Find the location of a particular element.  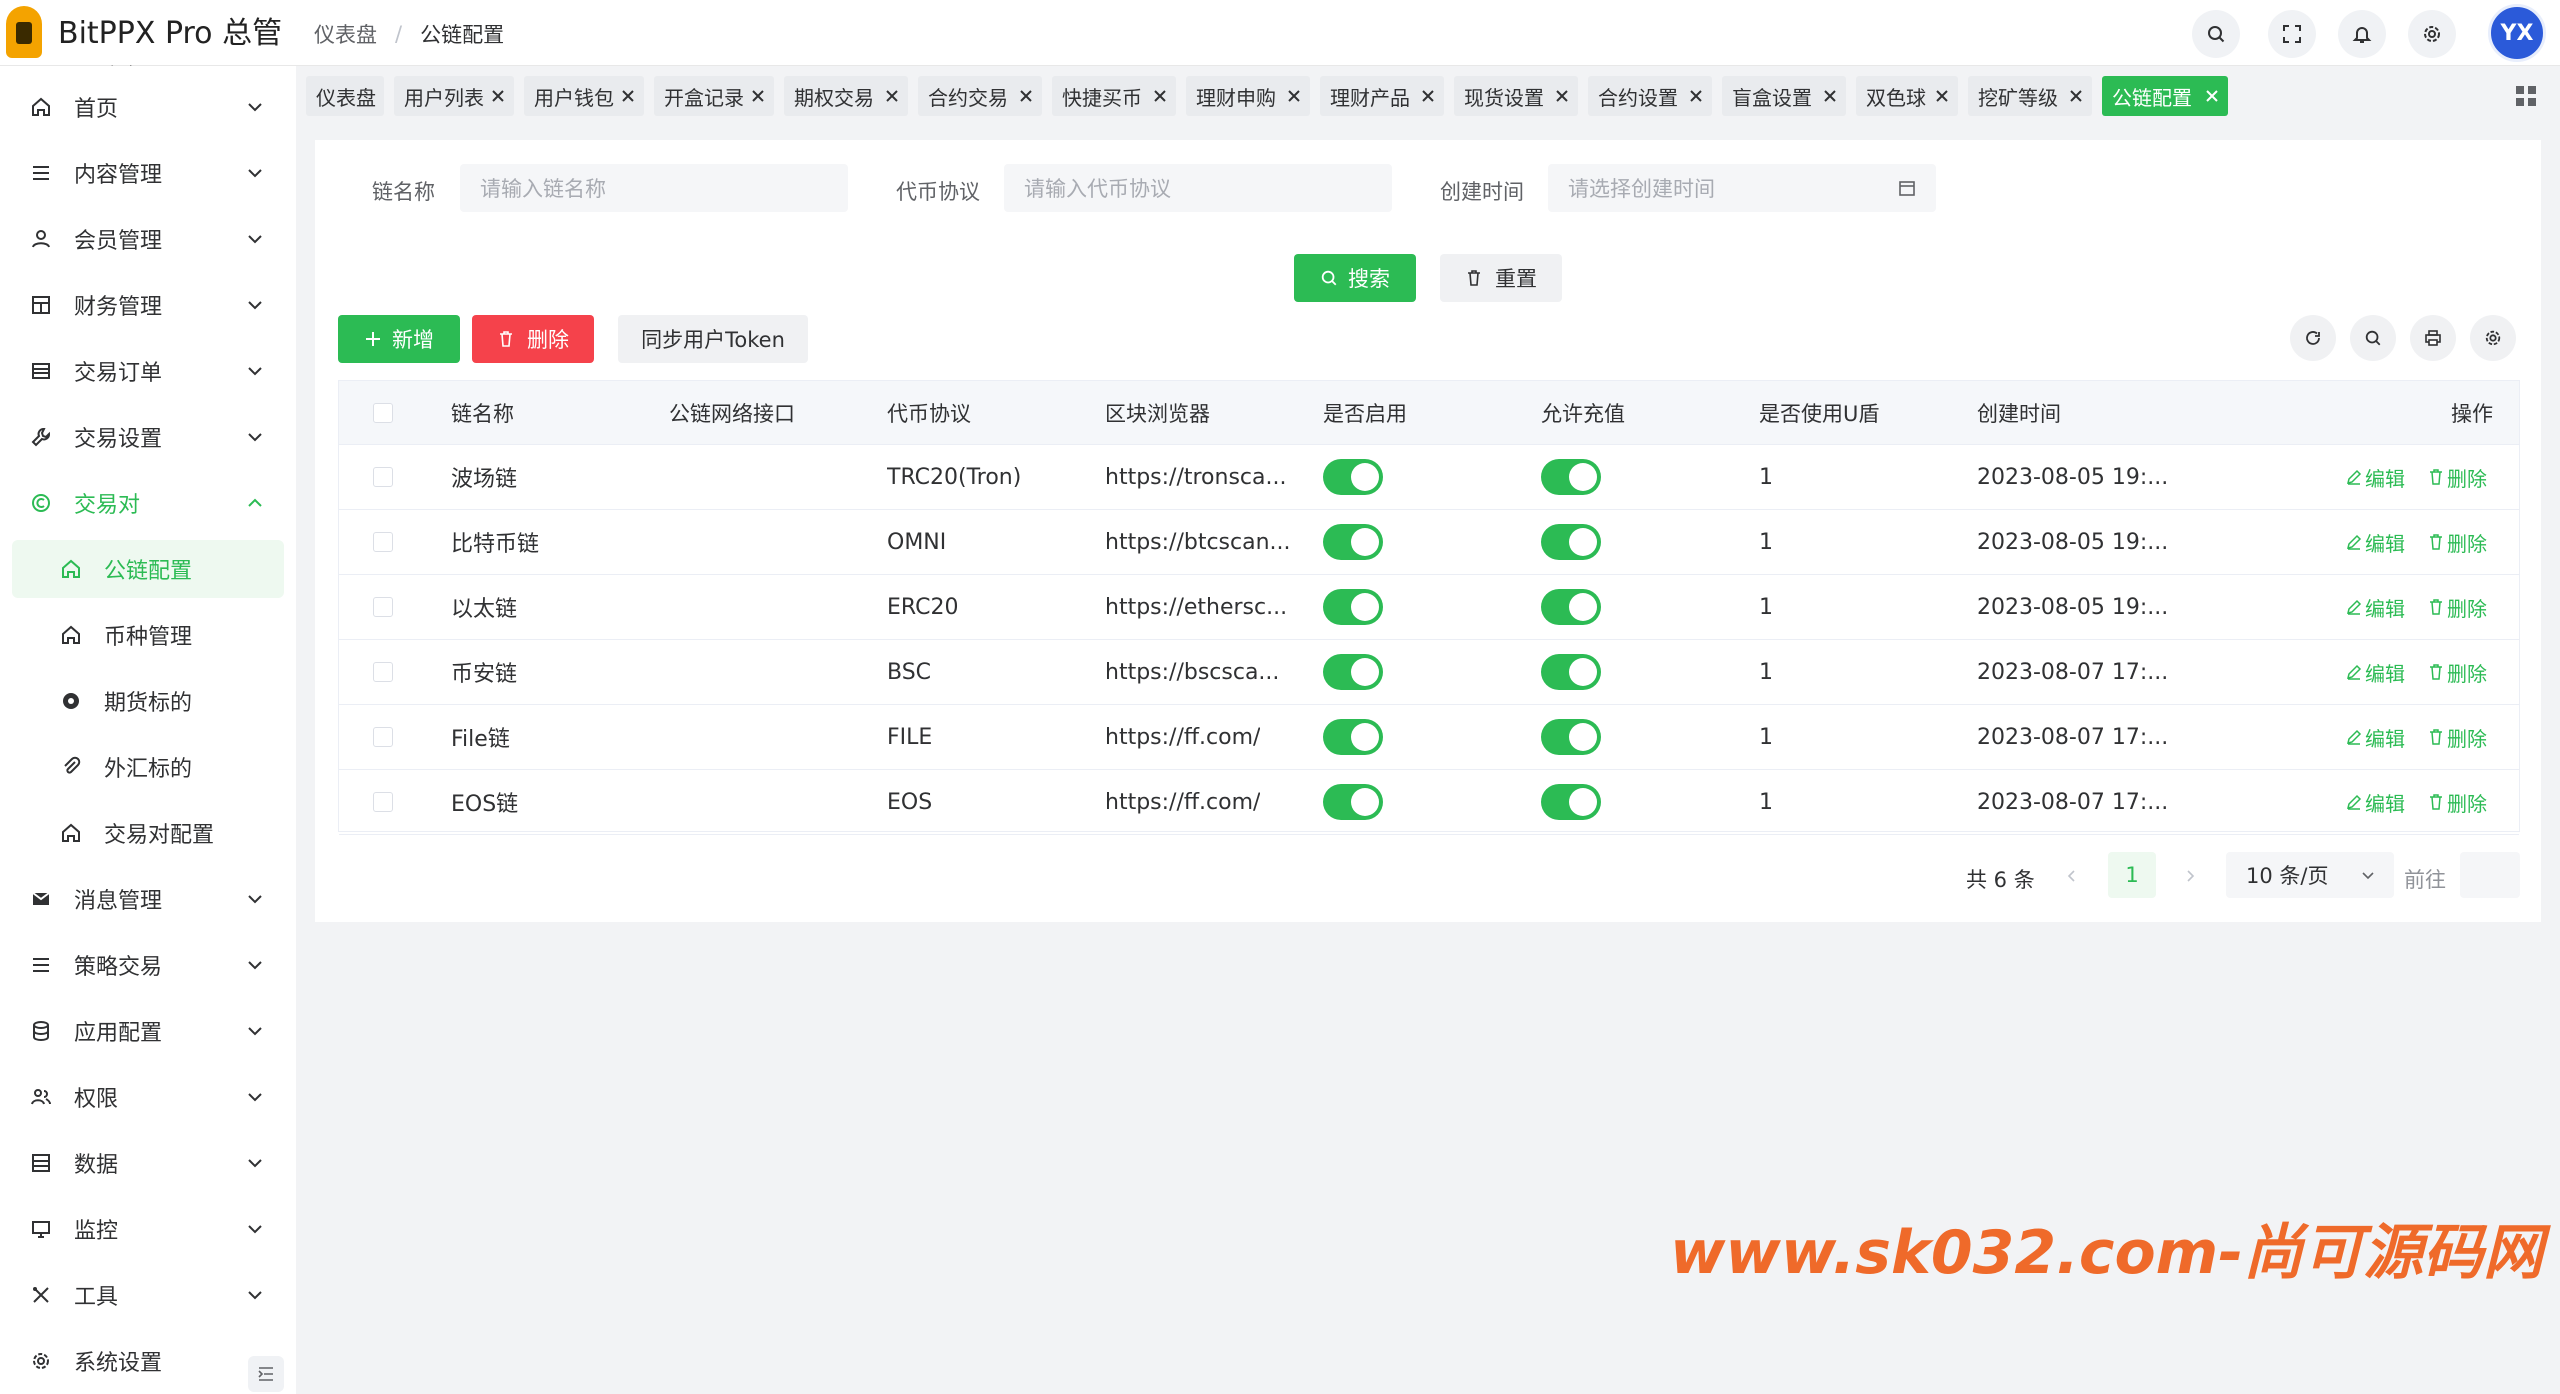

created-time-picker: 请选择创建时间 is located at coordinates (1742, 188).